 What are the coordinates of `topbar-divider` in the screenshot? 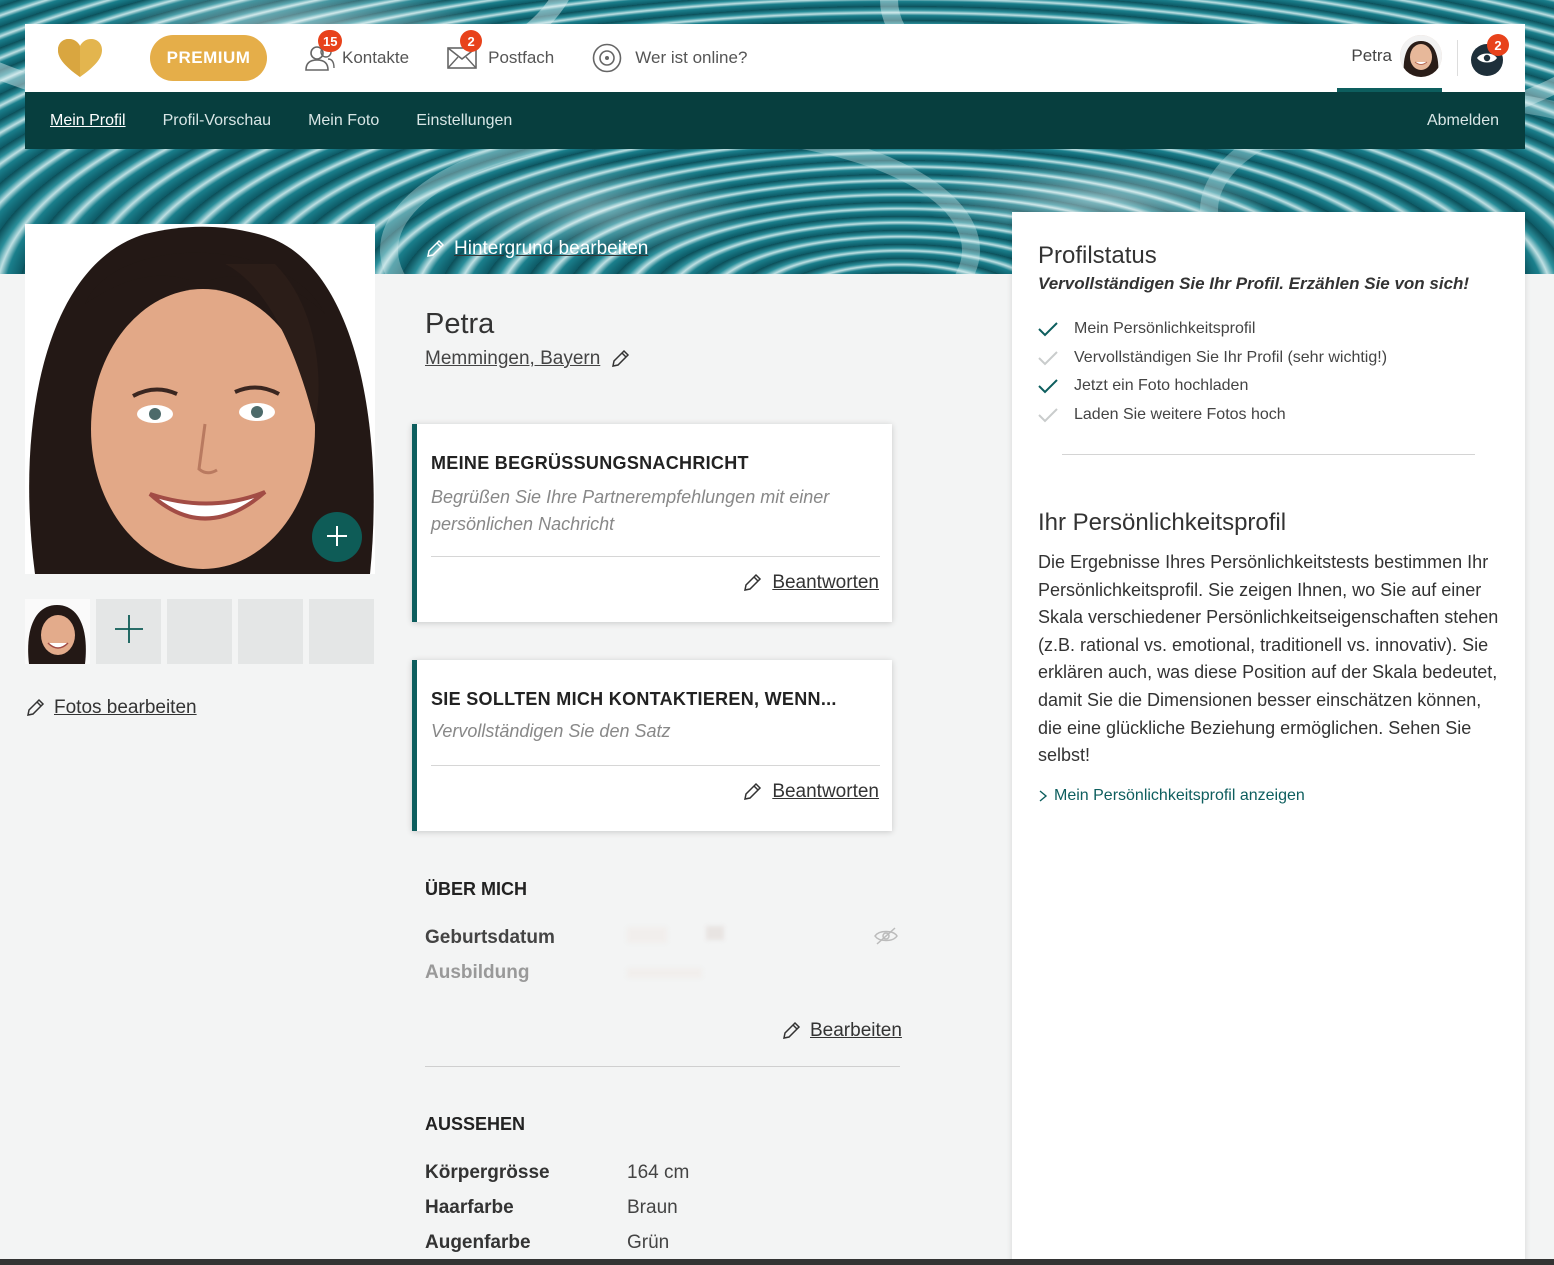 It's located at (1457, 58).